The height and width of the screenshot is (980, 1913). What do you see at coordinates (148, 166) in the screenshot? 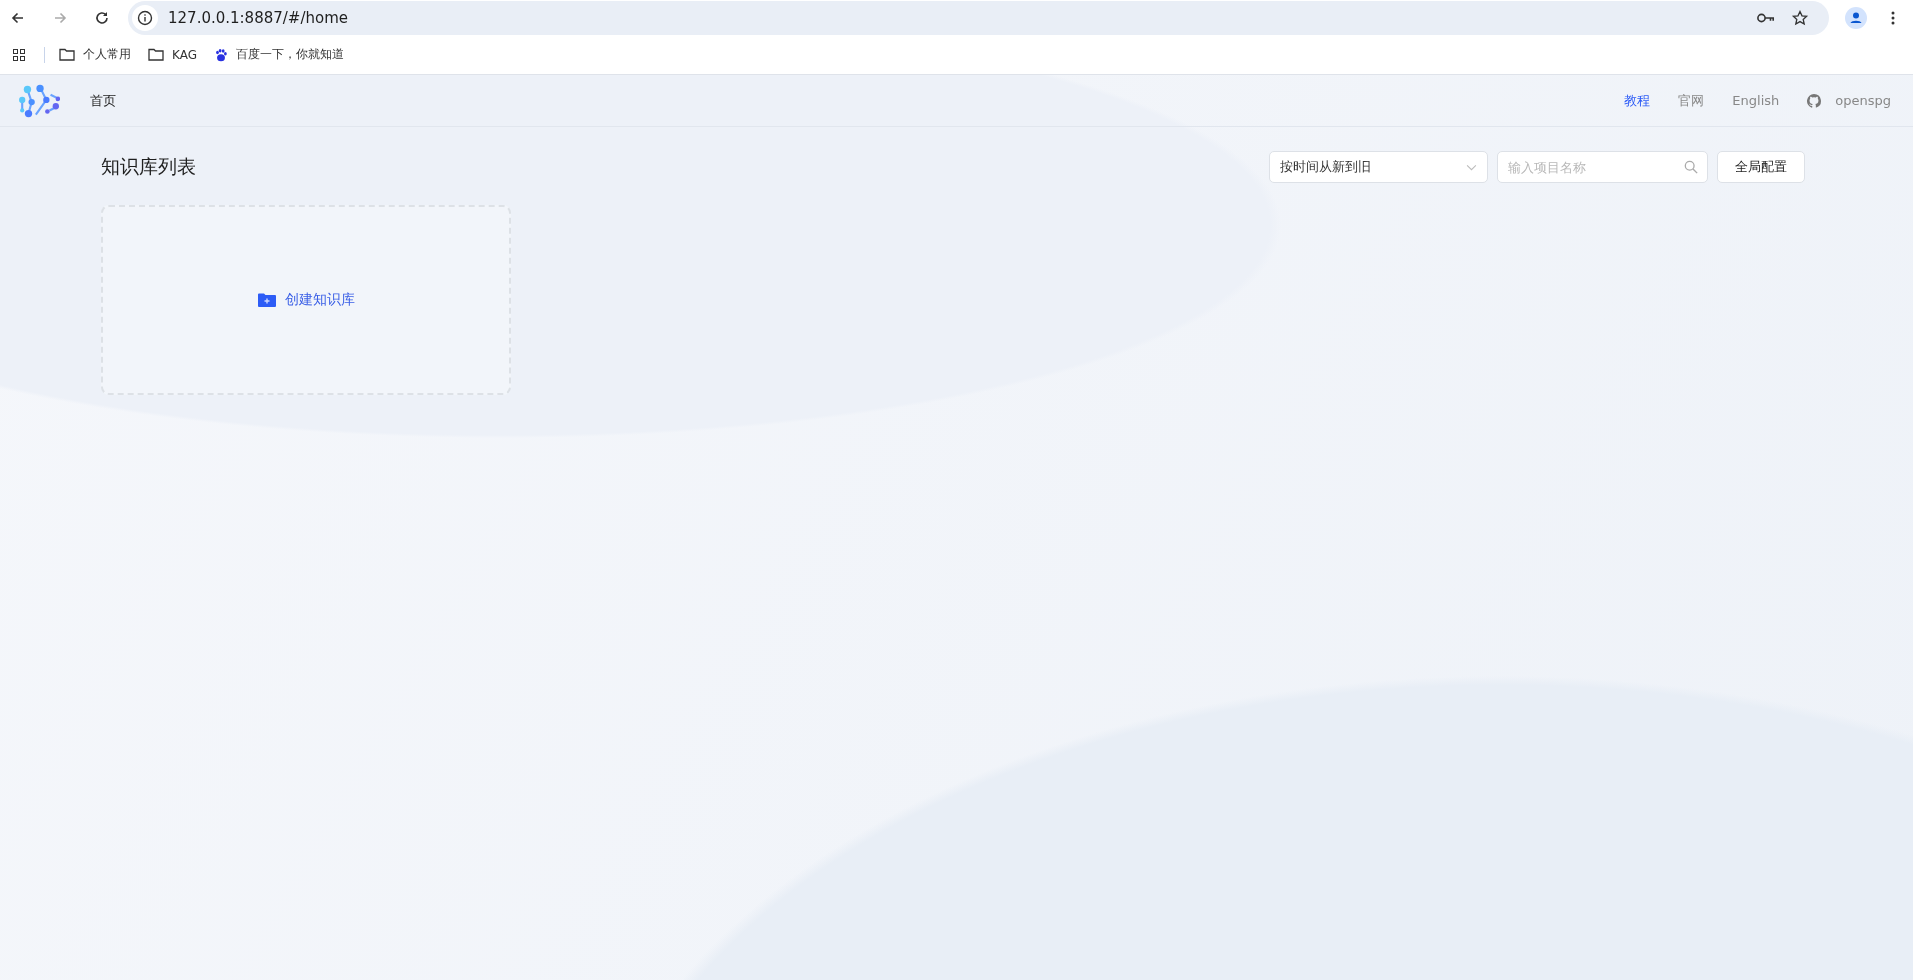
I see `page-title: 知识库列表` at bounding box center [148, 166].